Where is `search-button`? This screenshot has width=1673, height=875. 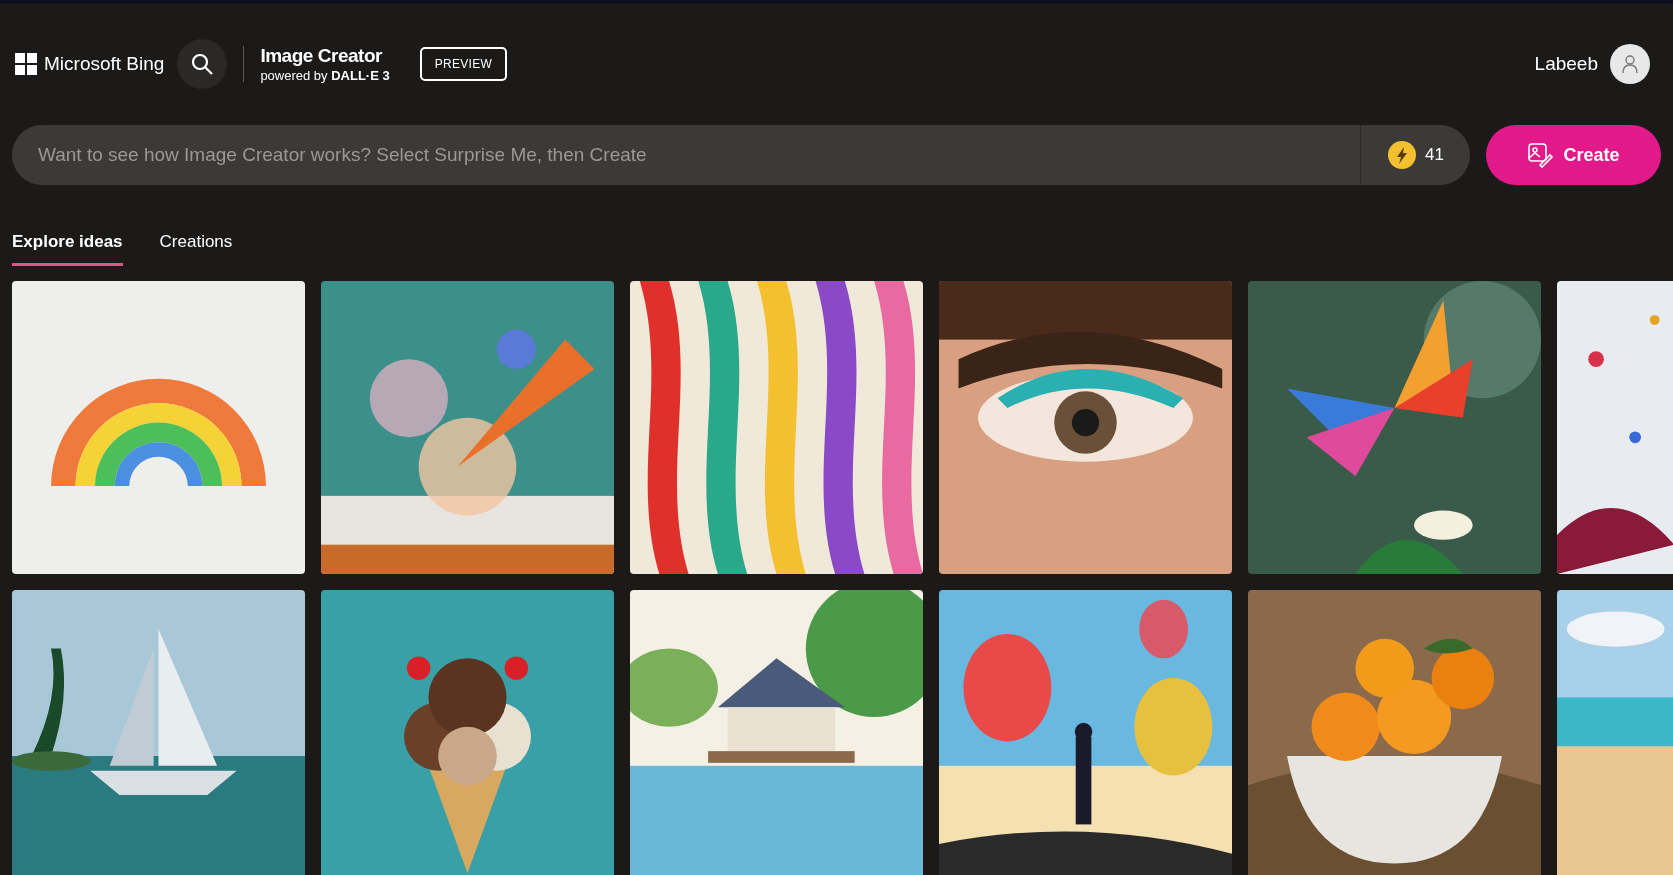 search-button is located at coordinates (202, 64).